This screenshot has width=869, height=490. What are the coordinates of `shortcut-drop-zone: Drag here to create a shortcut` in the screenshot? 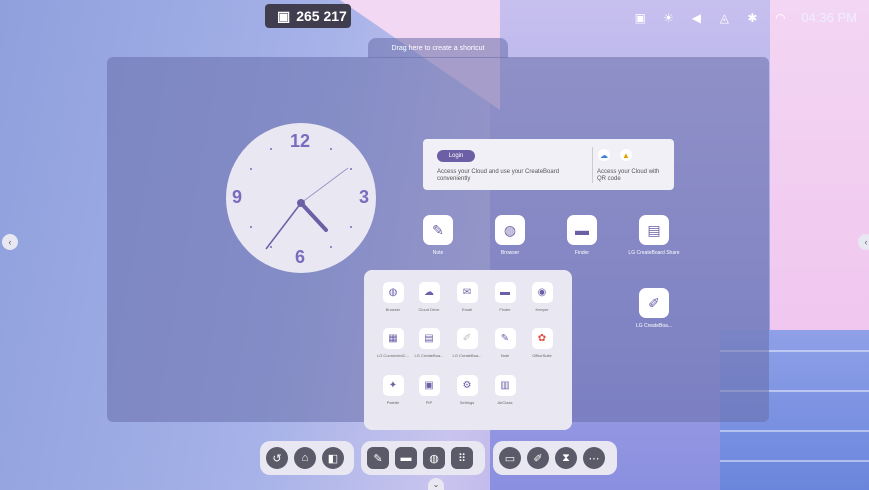 It's located at (438, 48).